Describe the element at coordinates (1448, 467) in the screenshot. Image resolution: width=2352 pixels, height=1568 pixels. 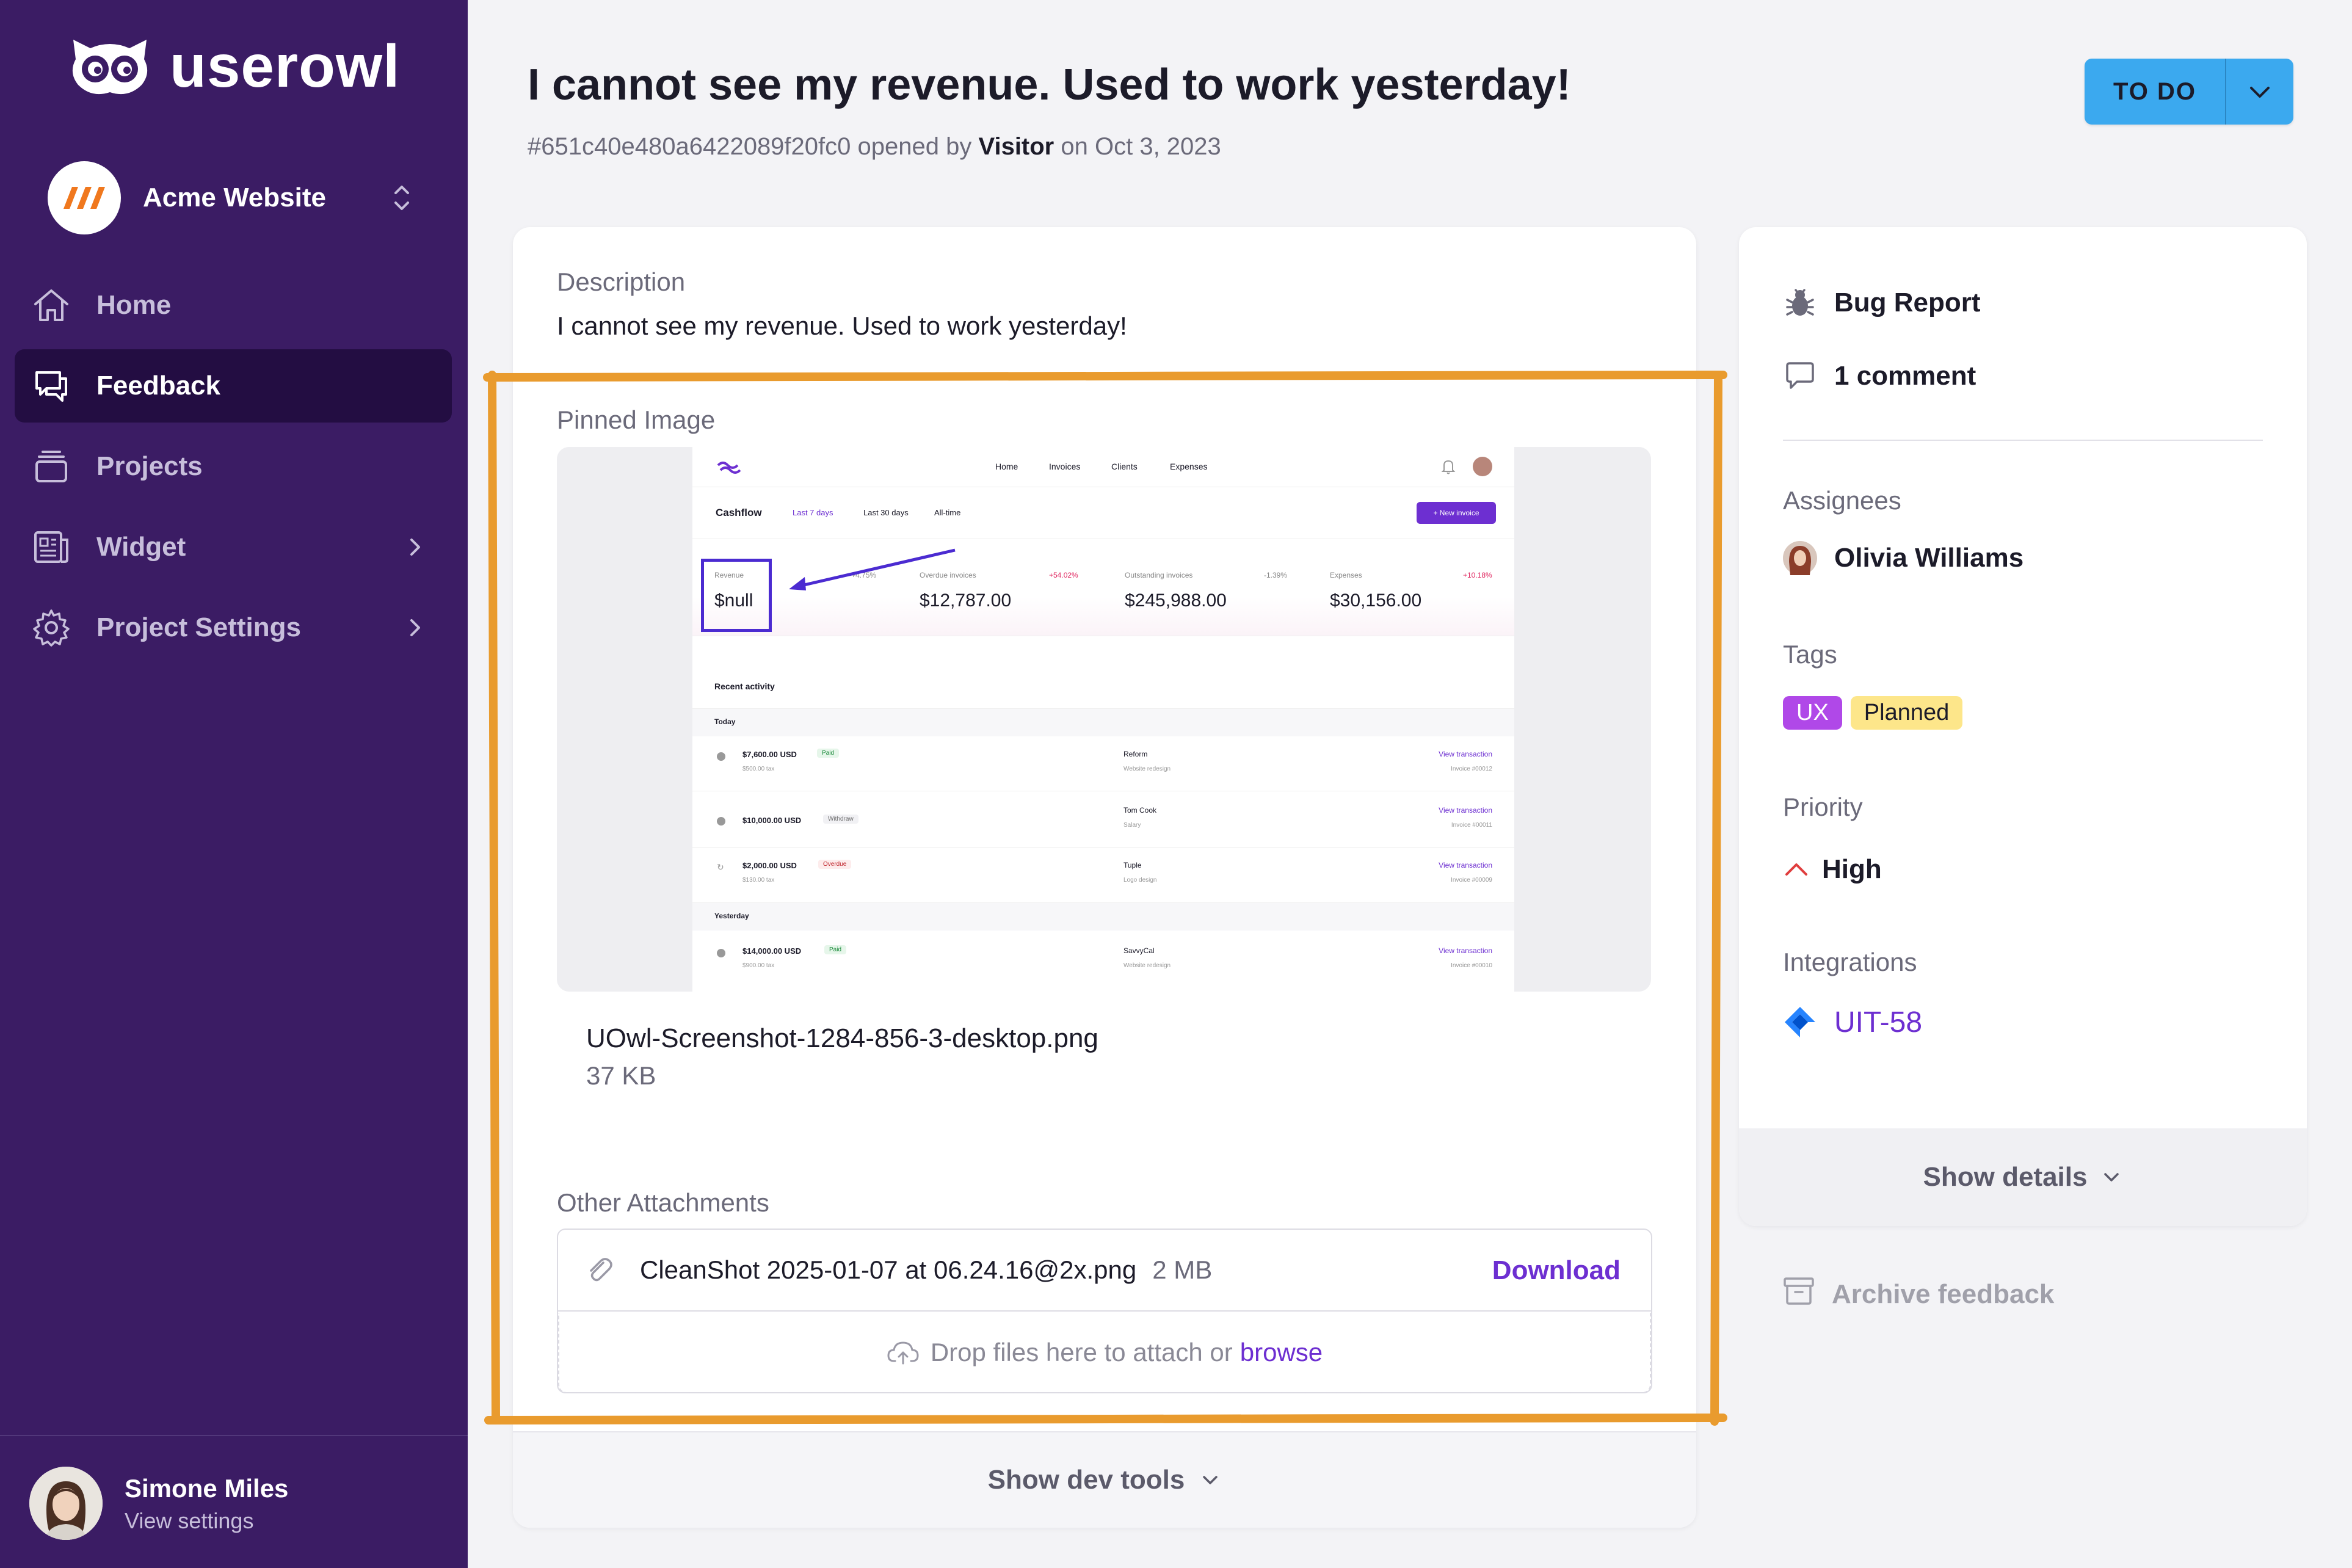
I see `bell-icon` at that location.